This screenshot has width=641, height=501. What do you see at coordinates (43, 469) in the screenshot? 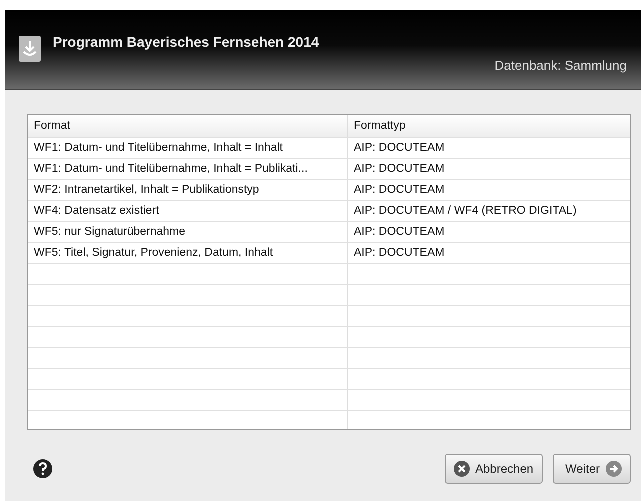
I see `help-icon` at bounding box center [43, 469].